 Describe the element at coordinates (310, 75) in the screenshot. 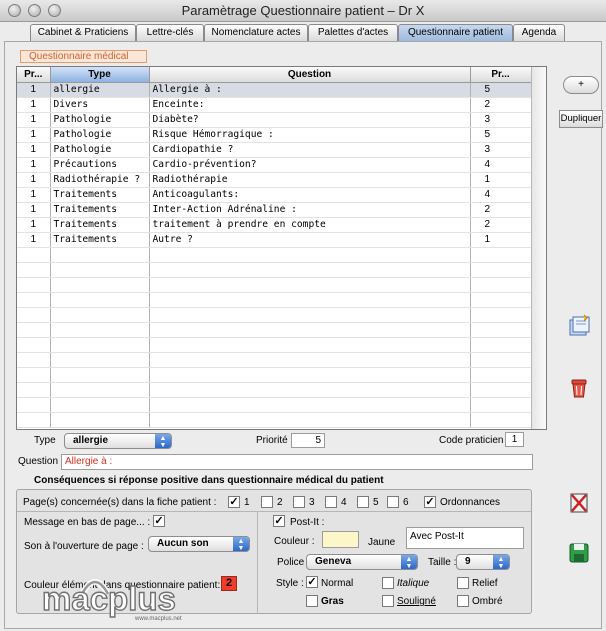

I see `header-question: Question` at that location.